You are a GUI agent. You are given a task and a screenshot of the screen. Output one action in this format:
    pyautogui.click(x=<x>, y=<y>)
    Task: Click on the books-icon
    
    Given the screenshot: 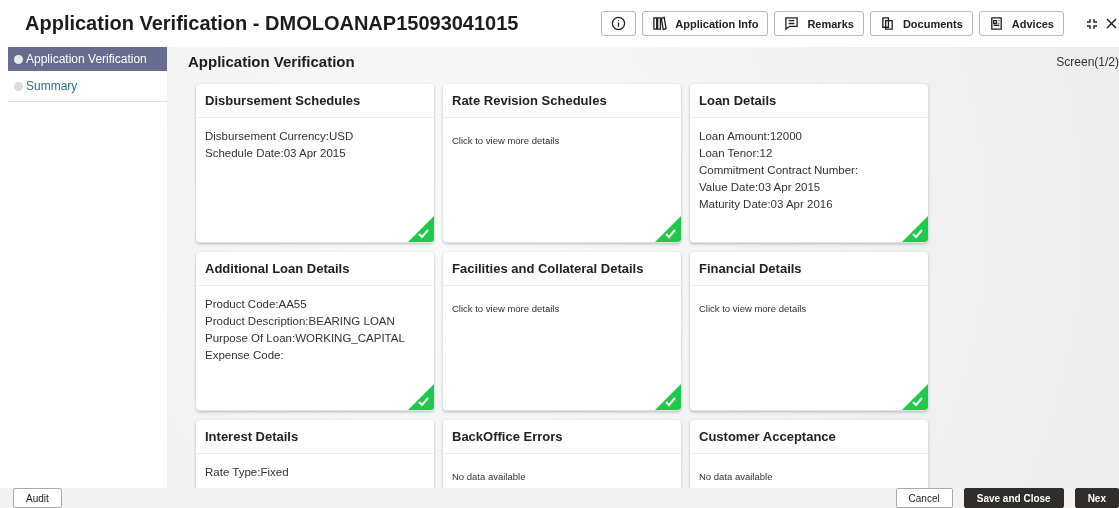 What is the action you would take?
    pyautogui.click(x=660, y=23)
    